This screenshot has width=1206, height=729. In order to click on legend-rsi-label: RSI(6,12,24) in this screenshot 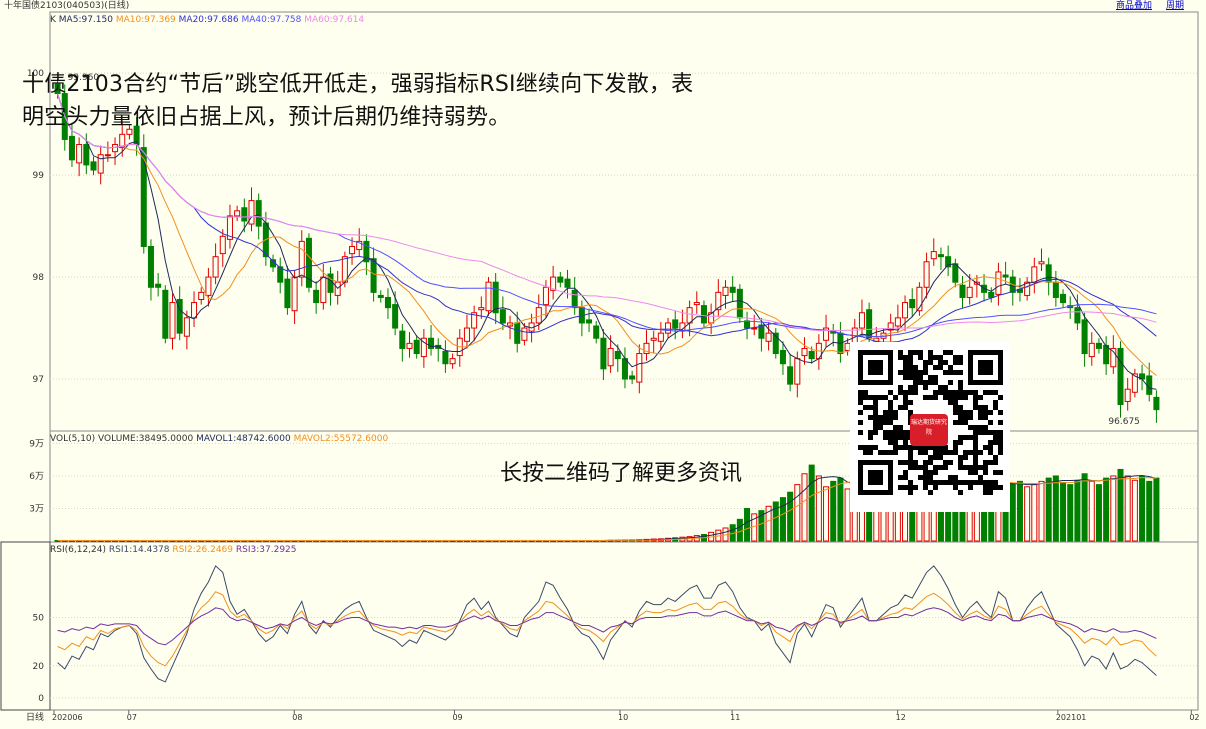, I will do `click(78, 550)`.